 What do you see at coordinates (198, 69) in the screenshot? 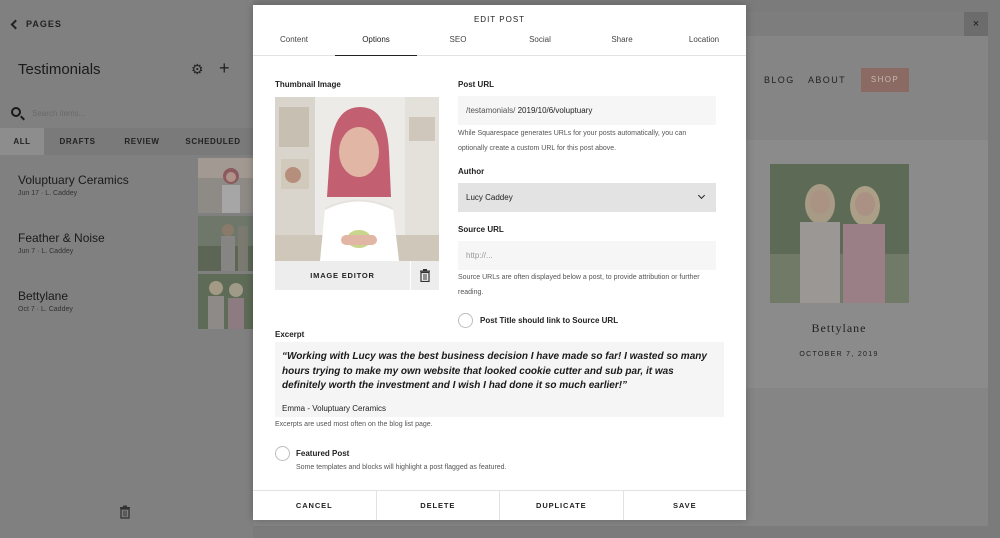
I see `gear-icon: ⚙` at bounding box center [198, 69].